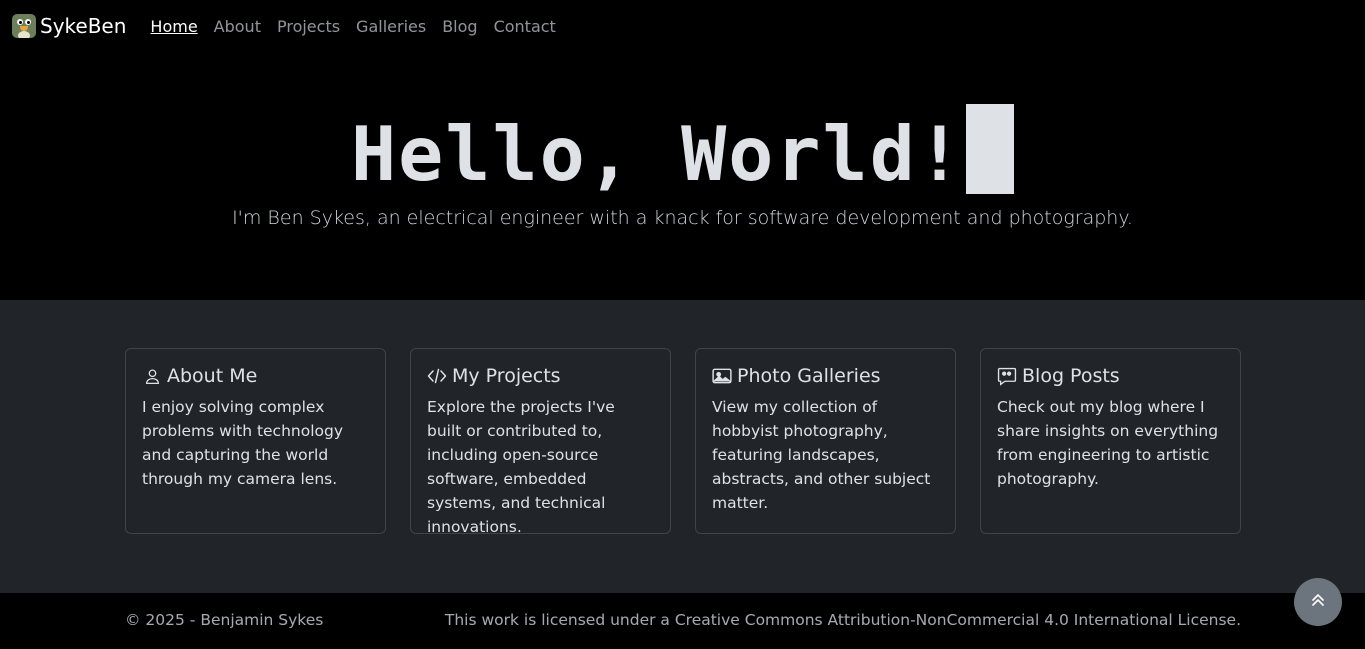 Image resolution: width=1365 pixels, height=649 pixels. I want to click on card-title-row: My Projects, so click(540, 376).